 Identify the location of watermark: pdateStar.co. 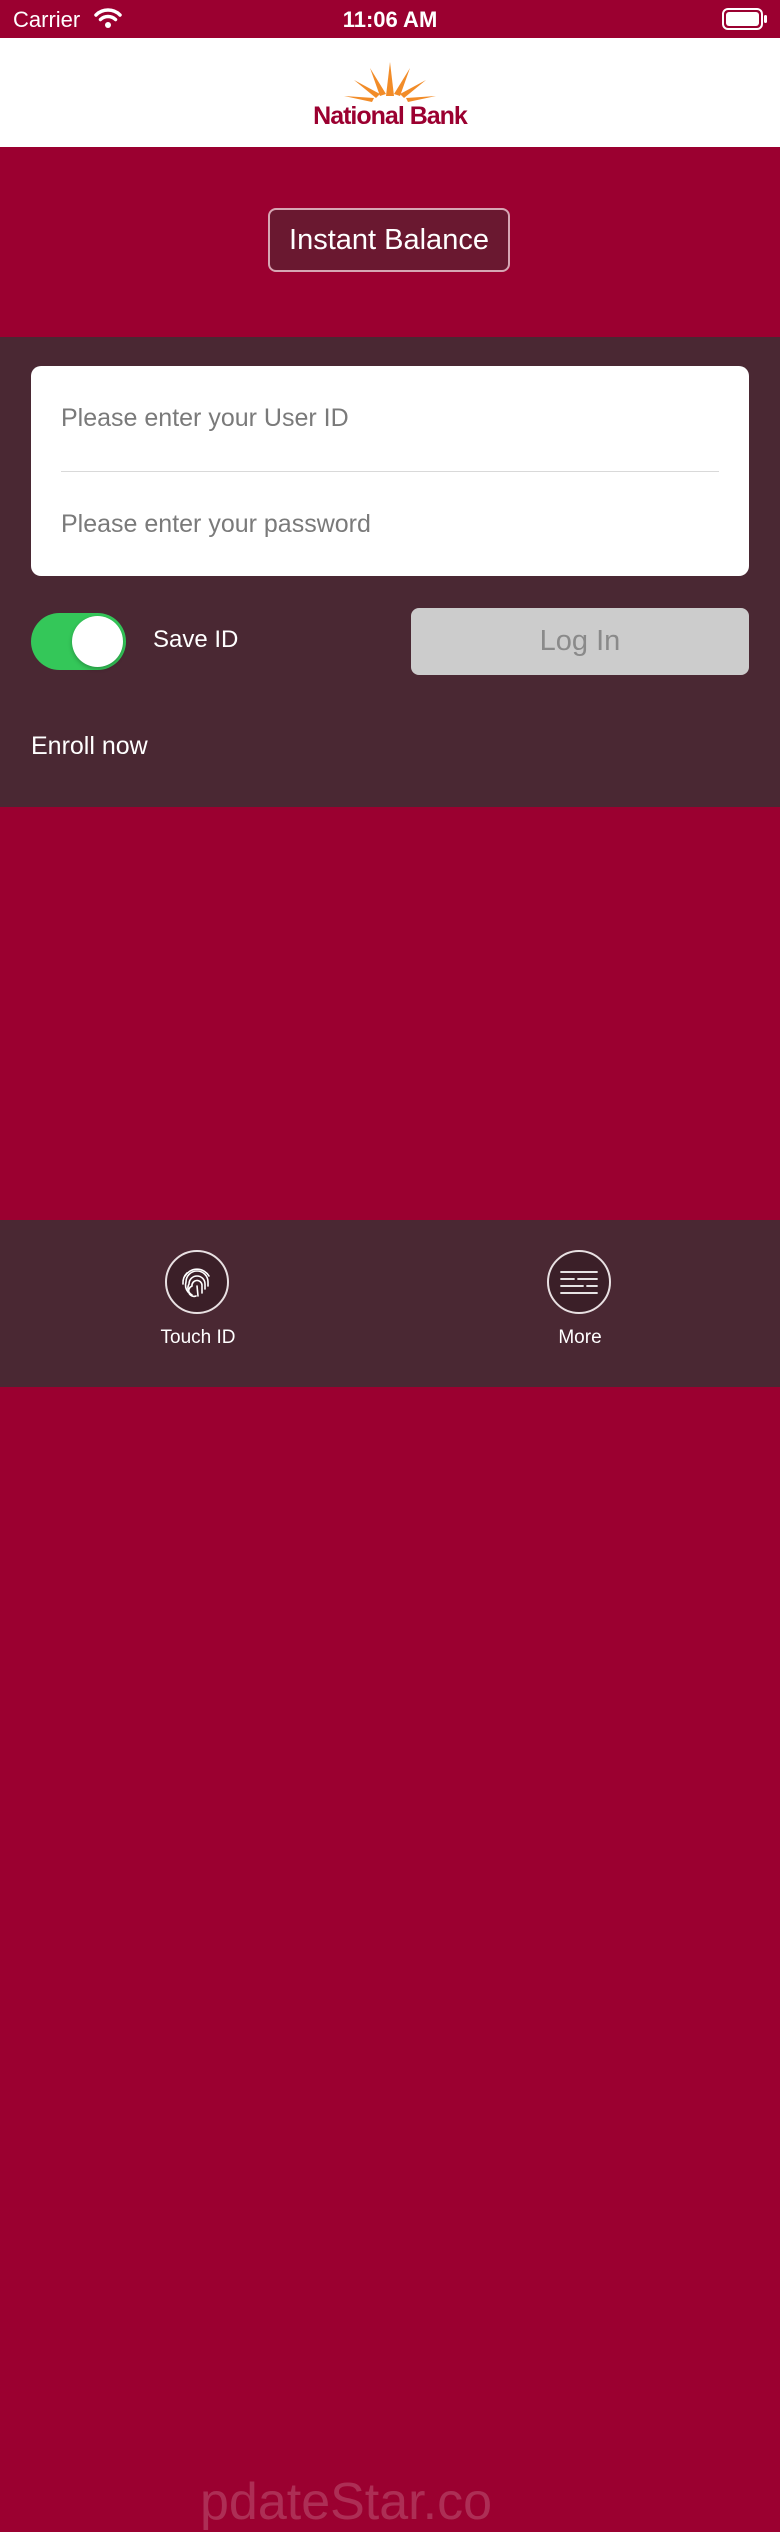
(346, 2502).